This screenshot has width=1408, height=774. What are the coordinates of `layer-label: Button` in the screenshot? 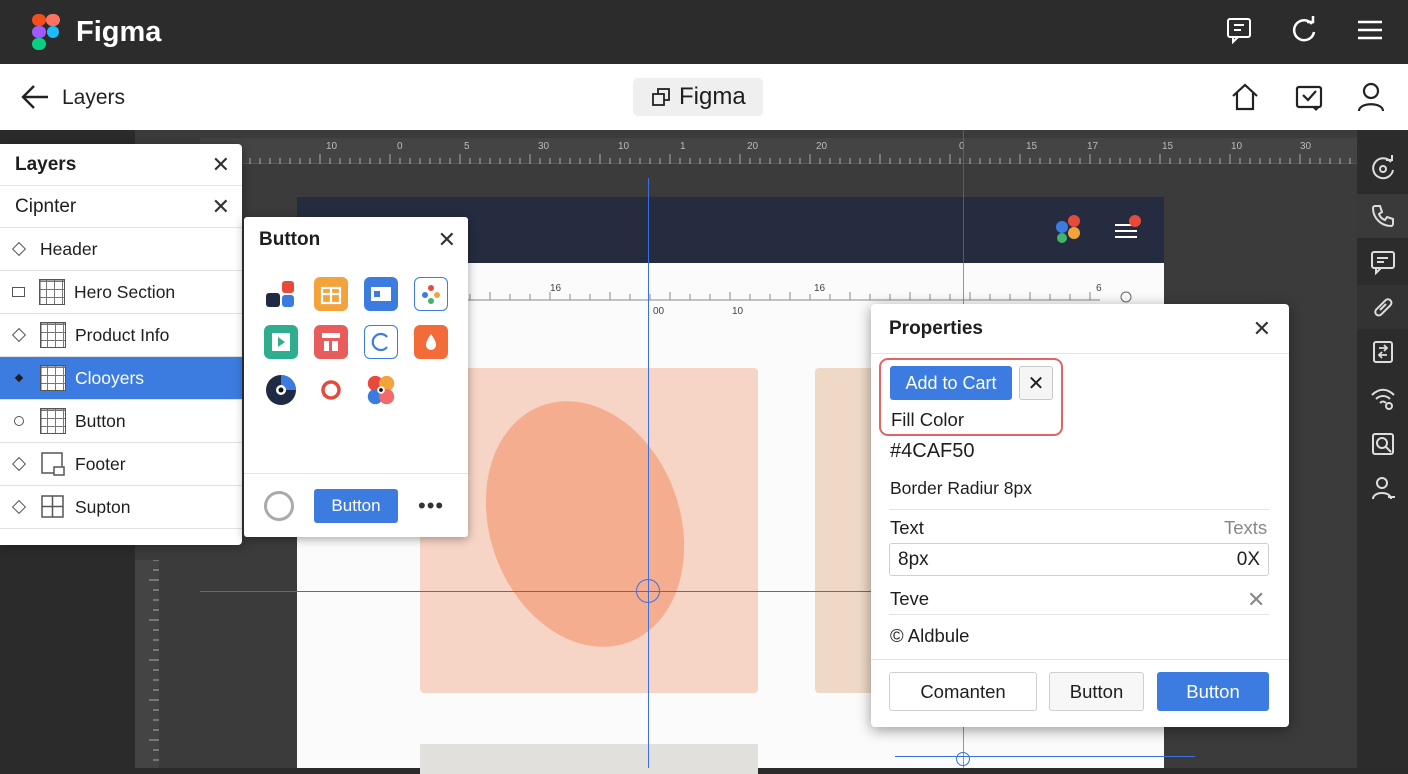 It's located at (100, 420).